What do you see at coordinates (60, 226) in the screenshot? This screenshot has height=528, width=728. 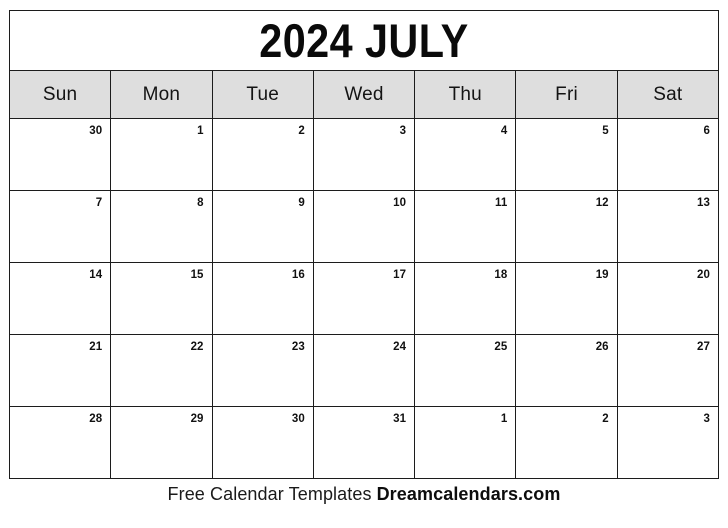 I see `calendar-day-cell: 7` at bounding box center [60, 226].